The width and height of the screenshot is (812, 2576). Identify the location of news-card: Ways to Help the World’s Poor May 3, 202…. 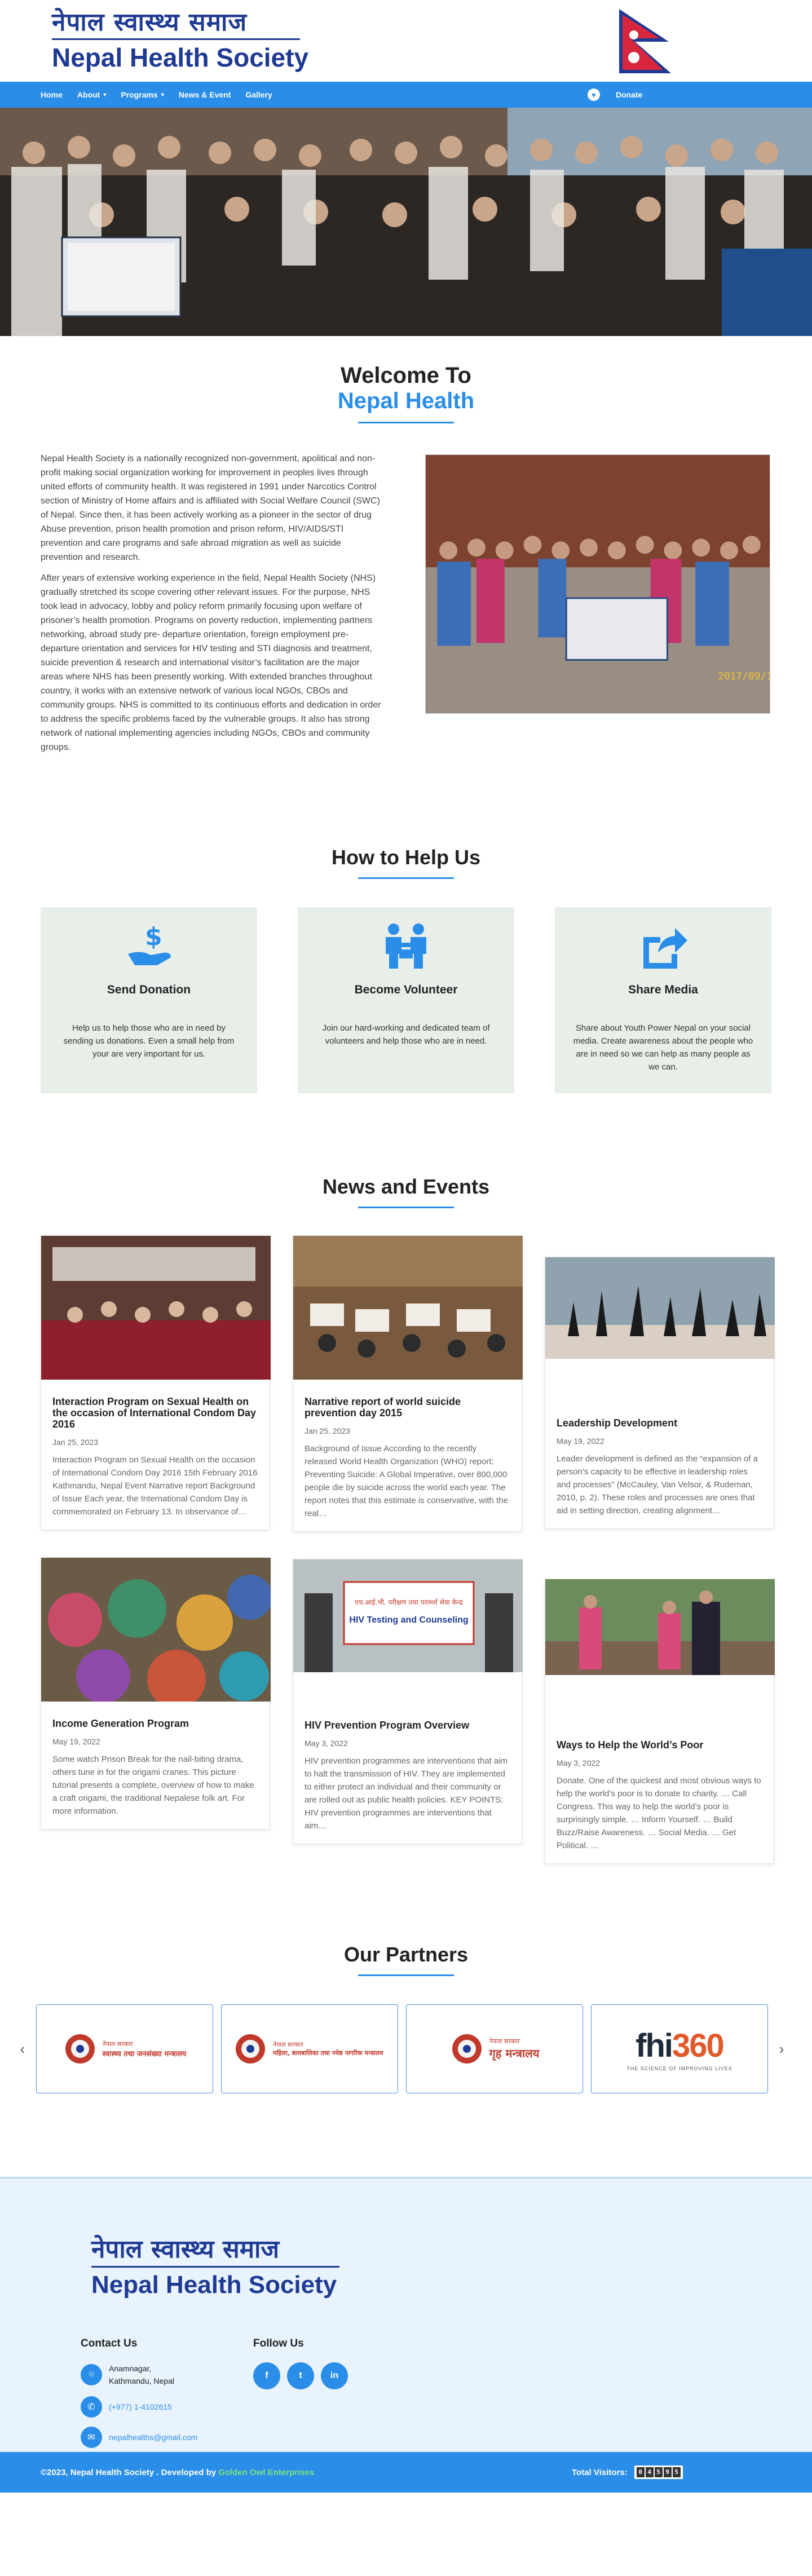
(660, 1721).